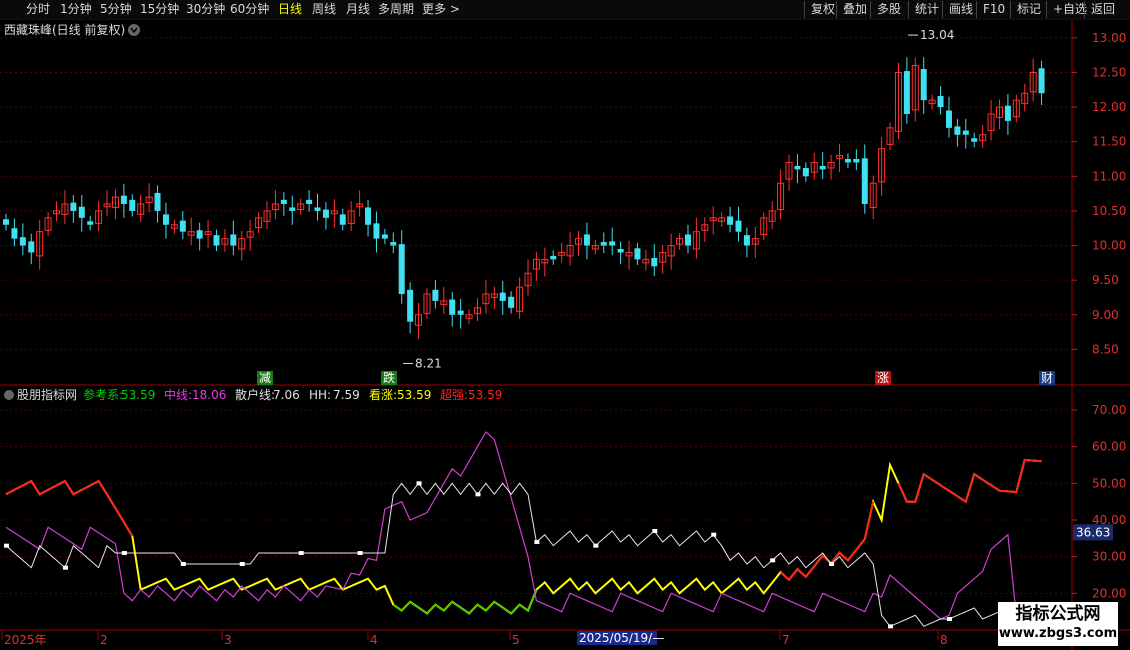 The height and width of the screenshot is (650, 1130). Describe the element at coordinates (851, 9) in the screenshot. I see `toolbar-right-item-1: 叠加` at that location.